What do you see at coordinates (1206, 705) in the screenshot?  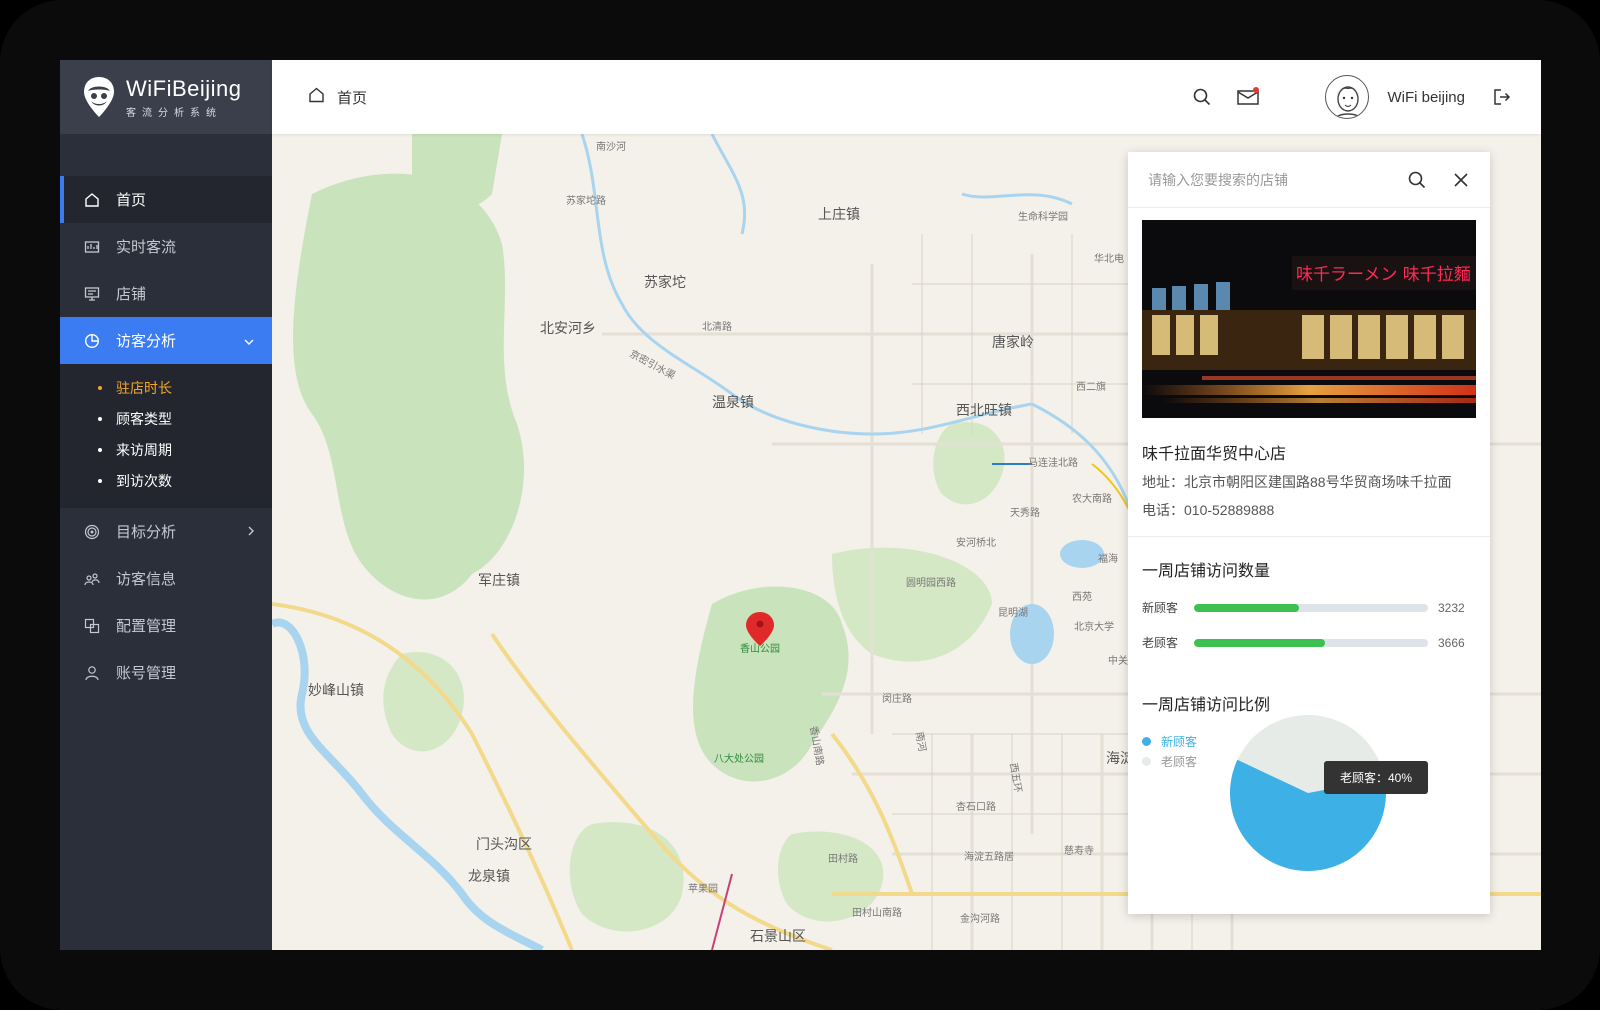 I see `weekly-ratio-title: 一周店铺访问比例` at bounding box center [1206, 705].